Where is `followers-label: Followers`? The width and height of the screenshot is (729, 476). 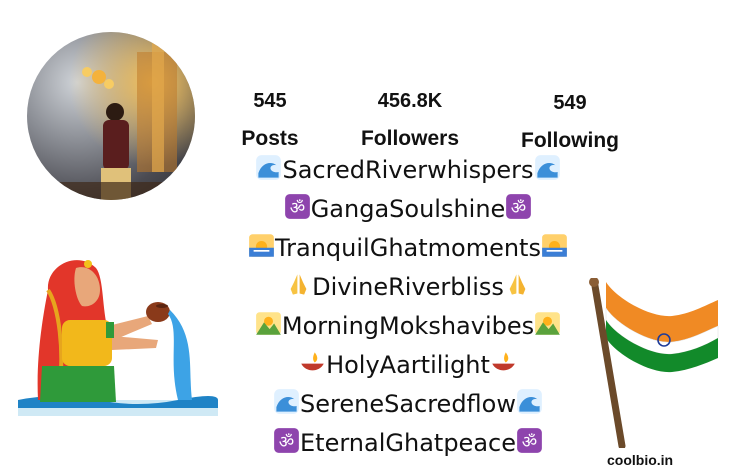 followers-label: Followers is located at coordinates (410, 138).